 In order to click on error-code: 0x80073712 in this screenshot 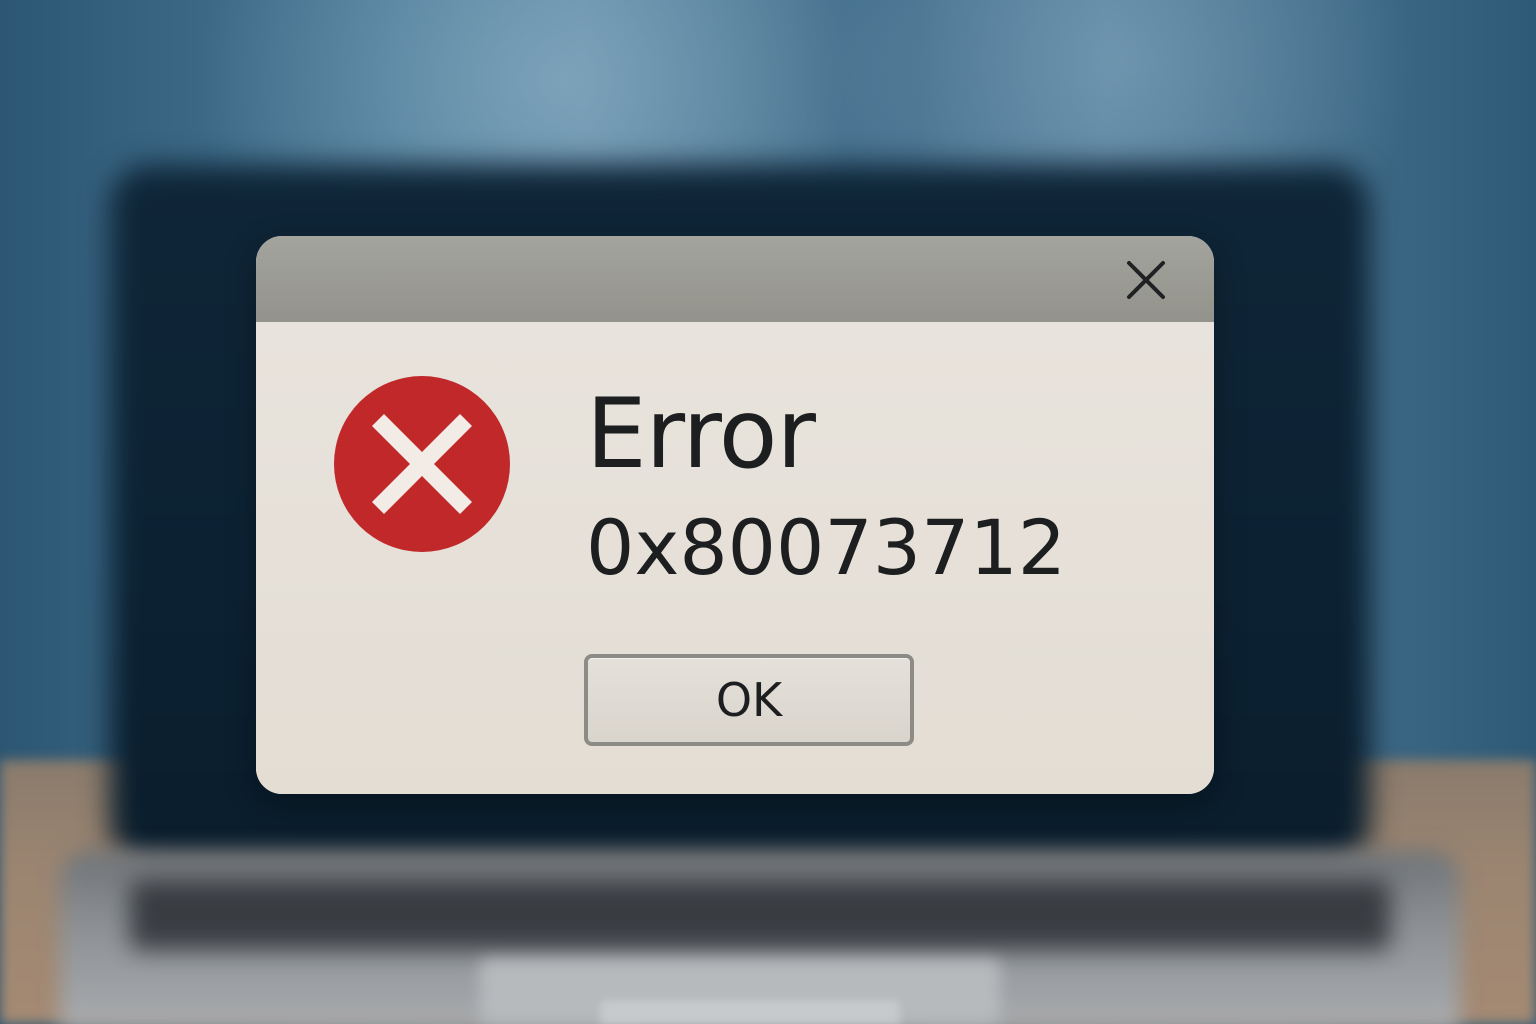, I will do `click(826, 547)`.